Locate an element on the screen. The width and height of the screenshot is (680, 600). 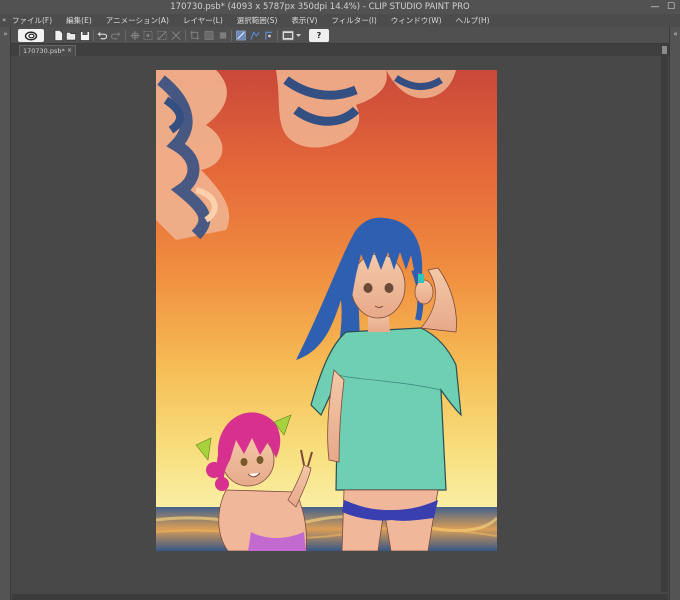
clear-icon is located at coordinates (209, 35).